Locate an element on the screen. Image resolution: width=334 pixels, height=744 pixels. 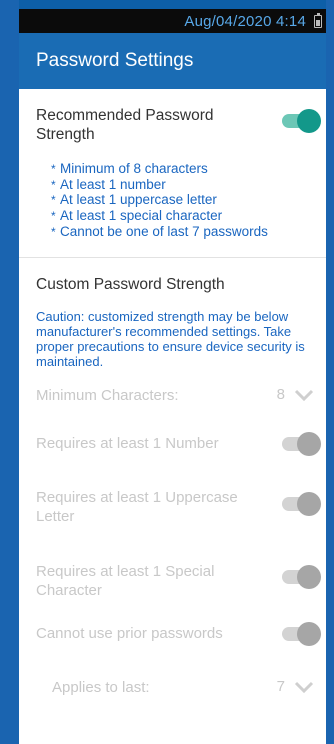
recommended-toggle is located at coordinates (301, 121).